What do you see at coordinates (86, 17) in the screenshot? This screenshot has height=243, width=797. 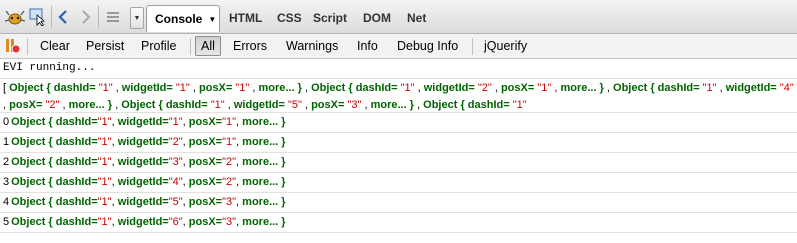 I see `forward-arrow-icon` at bounding box center [86, 17].